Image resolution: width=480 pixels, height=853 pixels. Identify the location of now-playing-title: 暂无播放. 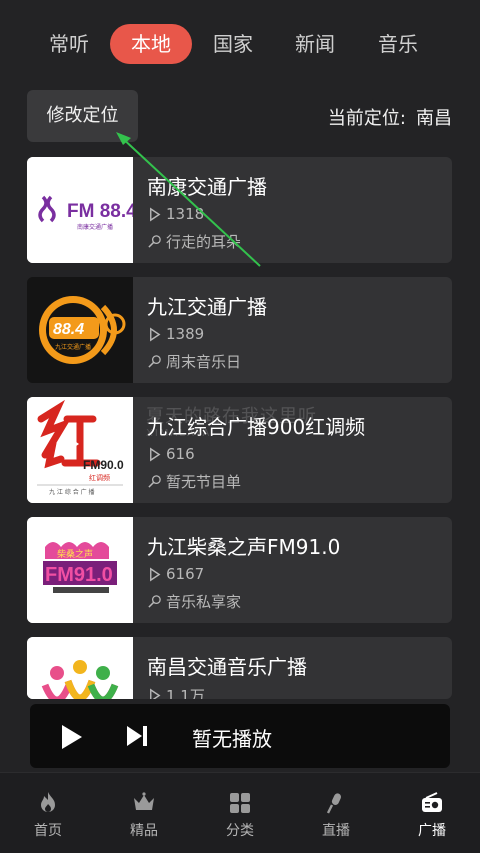
(232, 739).